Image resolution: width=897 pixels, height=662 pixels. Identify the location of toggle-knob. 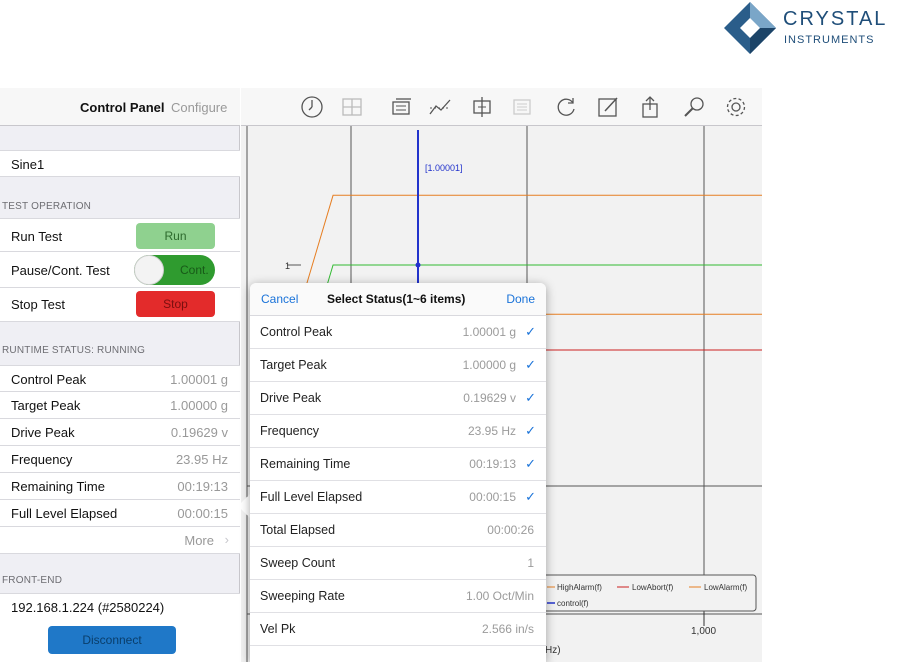
(149, 270).